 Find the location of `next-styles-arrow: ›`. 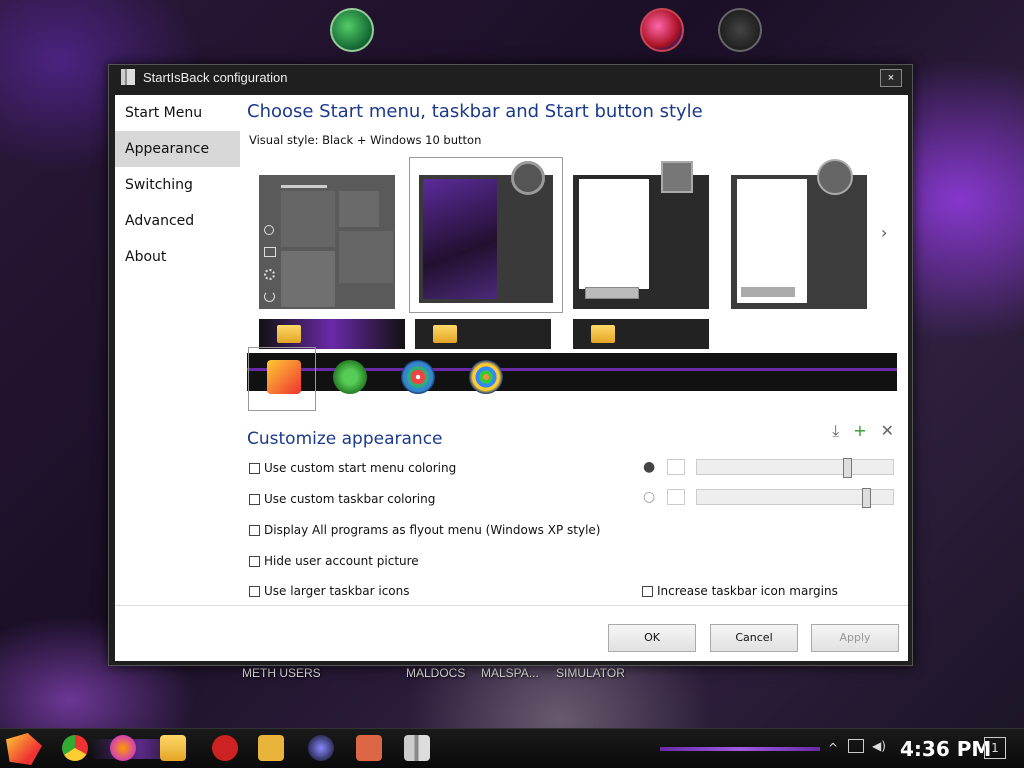

next-styles-arrow: › is located at coordinates (884, 232).